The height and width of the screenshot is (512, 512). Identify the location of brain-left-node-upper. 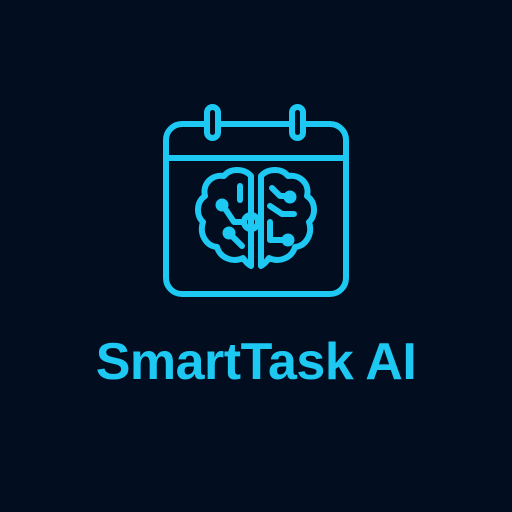
(222, 205).